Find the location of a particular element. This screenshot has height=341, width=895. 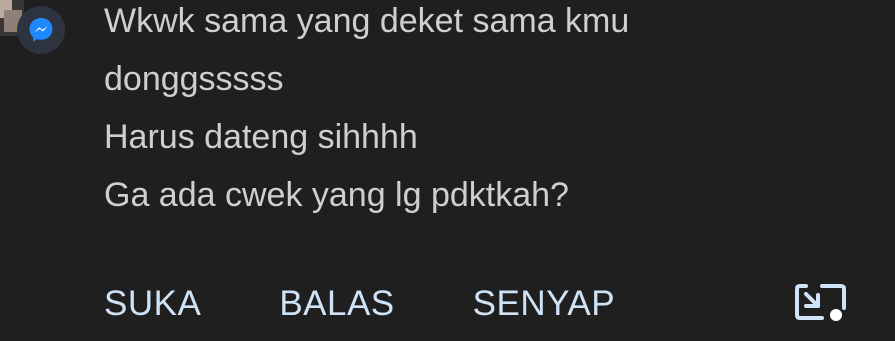

message-line: Ga ada cwek yang lg pdktkah? is located at coordinates (336, 195).